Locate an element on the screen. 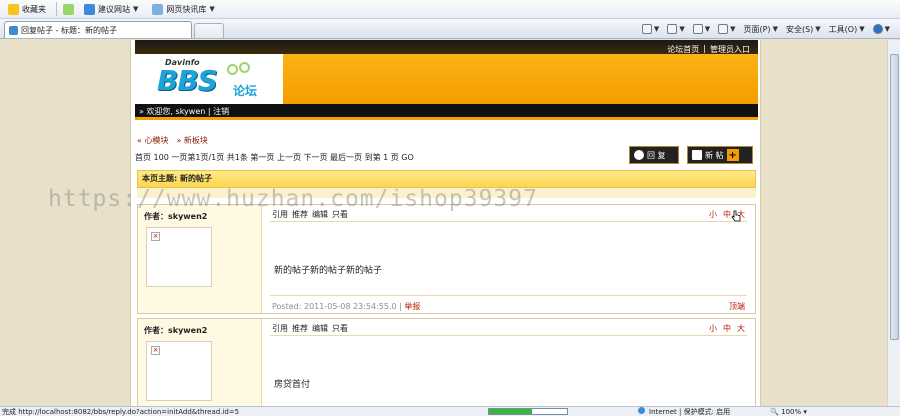  help-icon is located at coordinates (877, 29).